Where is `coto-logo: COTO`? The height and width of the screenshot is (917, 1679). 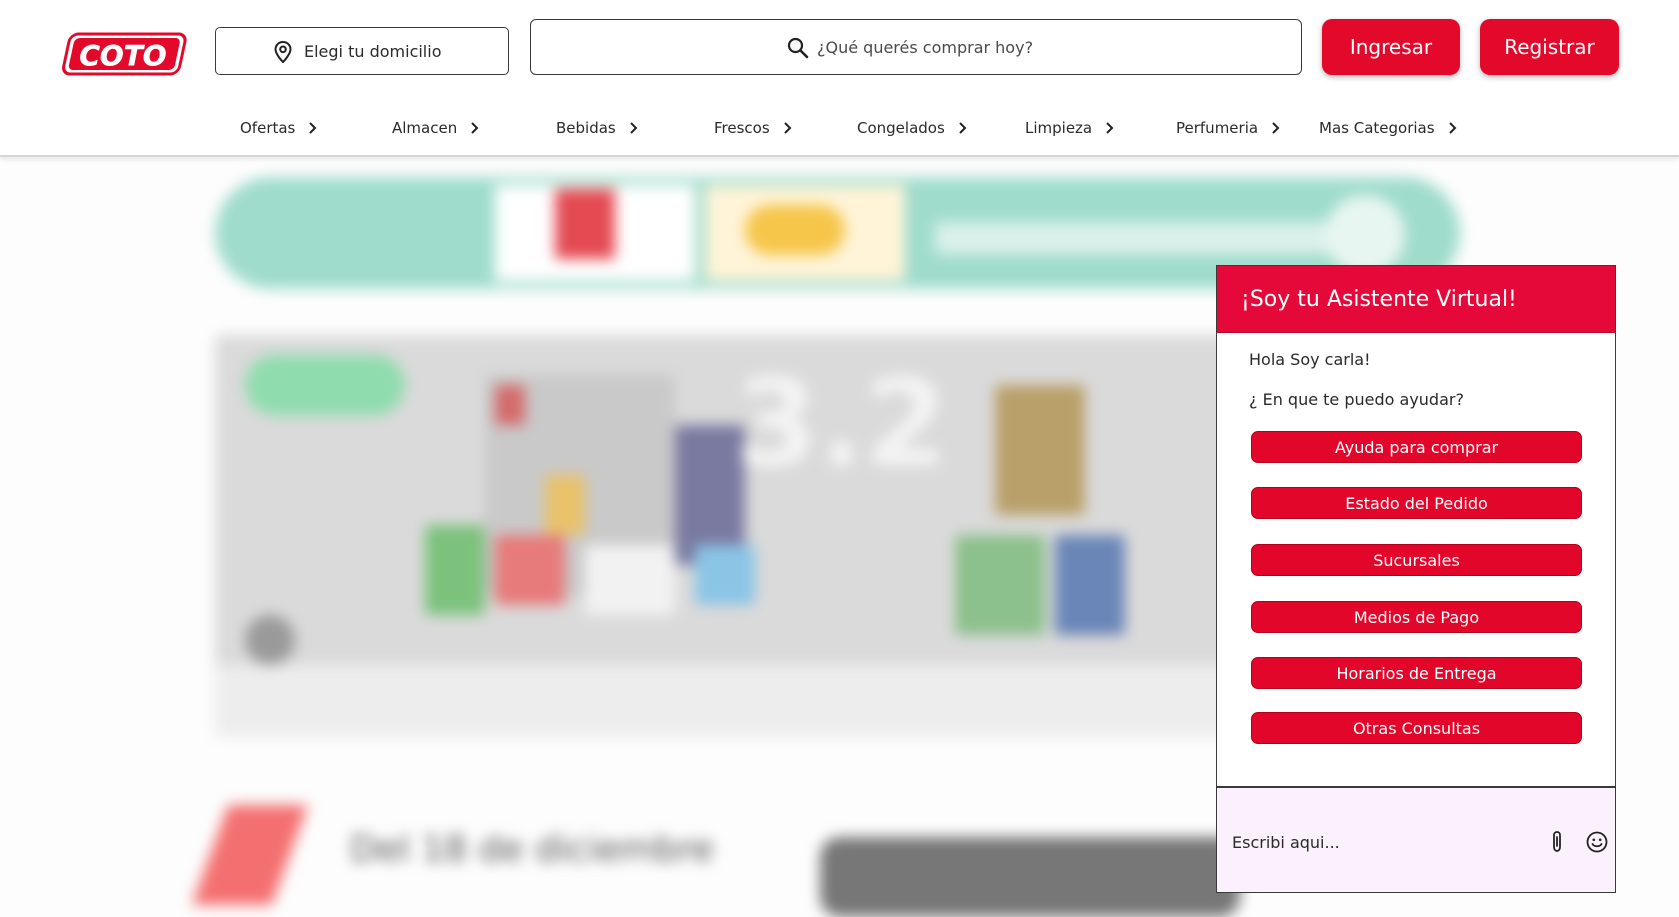
coto-logo: COTO is located at coordinates (124, 54).